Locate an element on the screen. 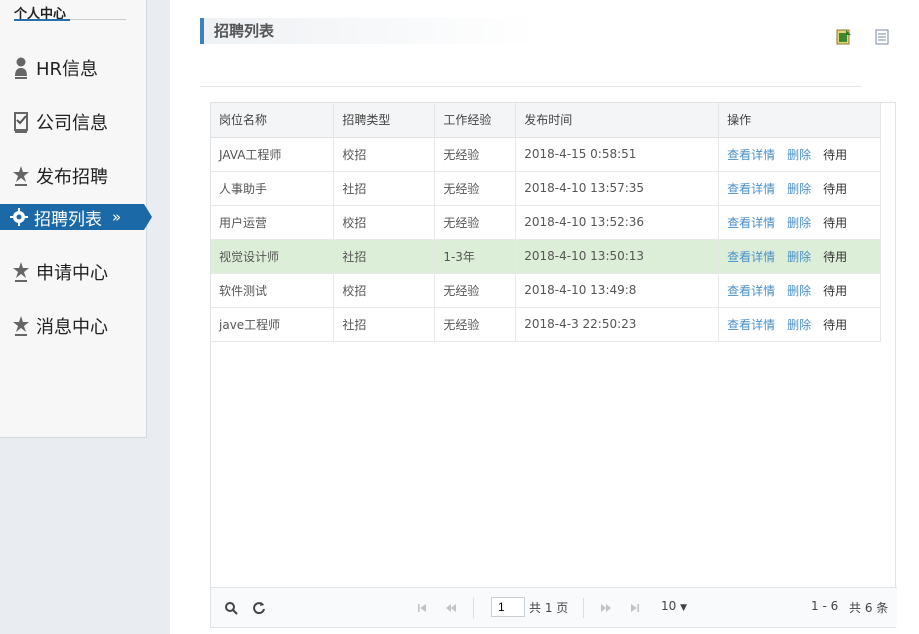 This screenshot has height=634, width=919. search-icon is located at coordinates (231, 608).